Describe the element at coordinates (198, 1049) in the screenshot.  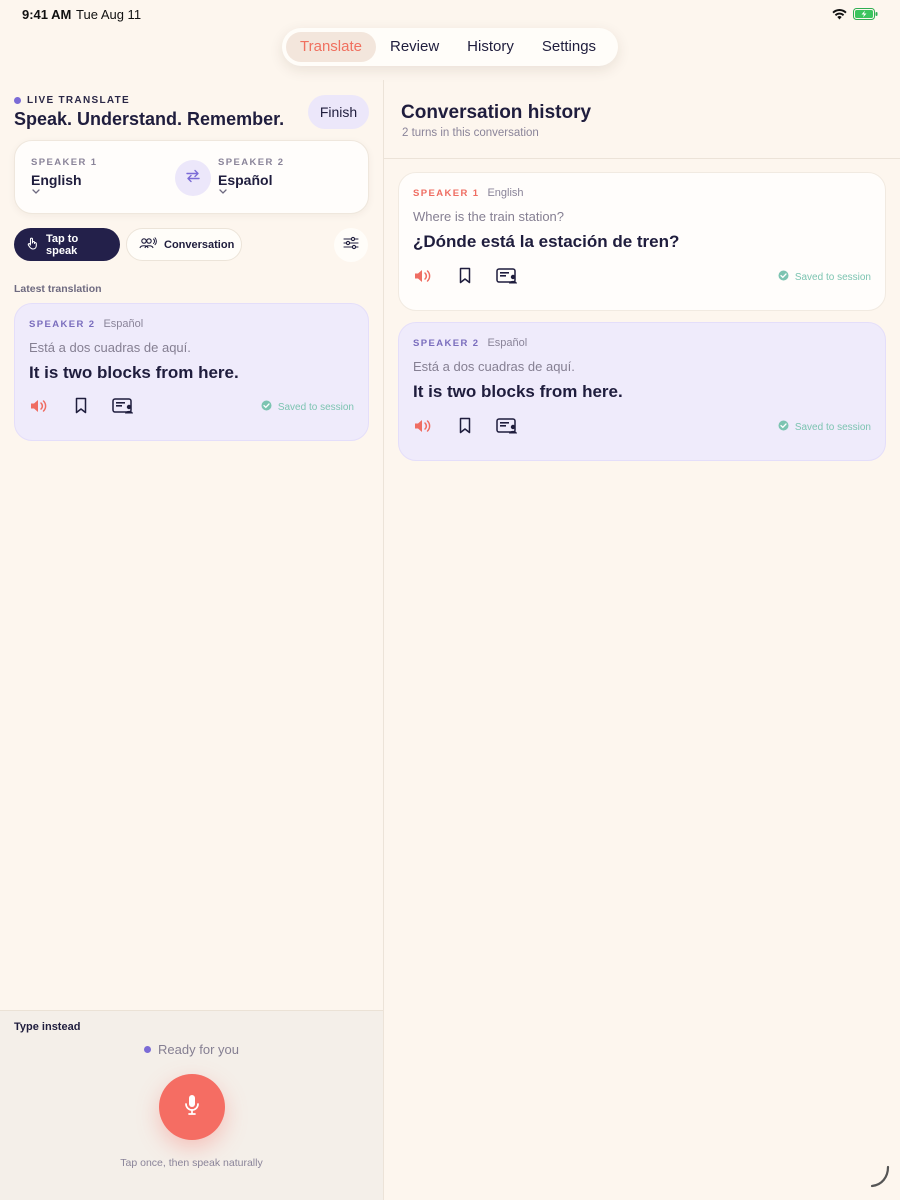
I see `ready-text: Ready for you` at that location.